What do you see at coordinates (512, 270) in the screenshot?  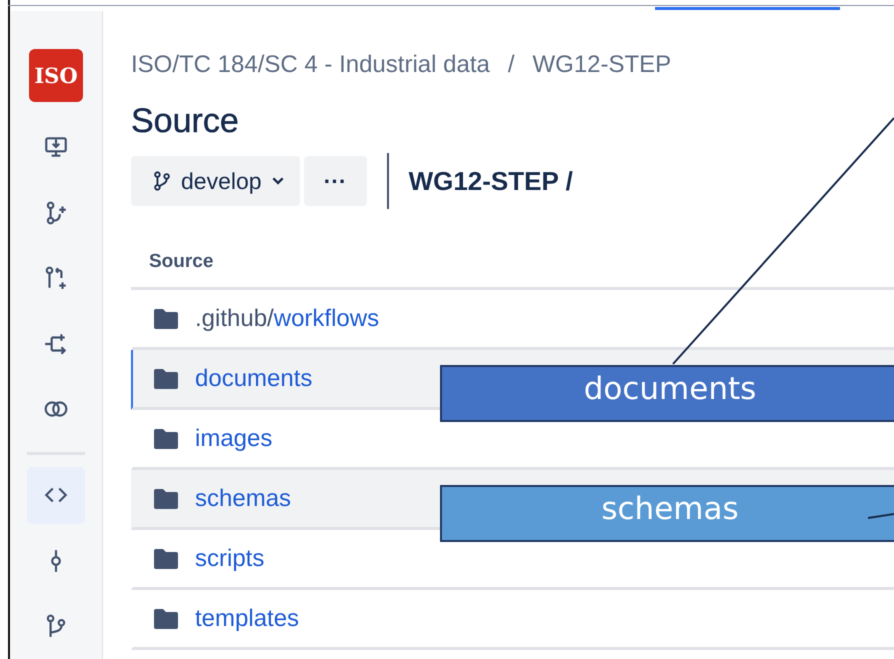 I see `column-header: Source` at bounding box center [512, 270].